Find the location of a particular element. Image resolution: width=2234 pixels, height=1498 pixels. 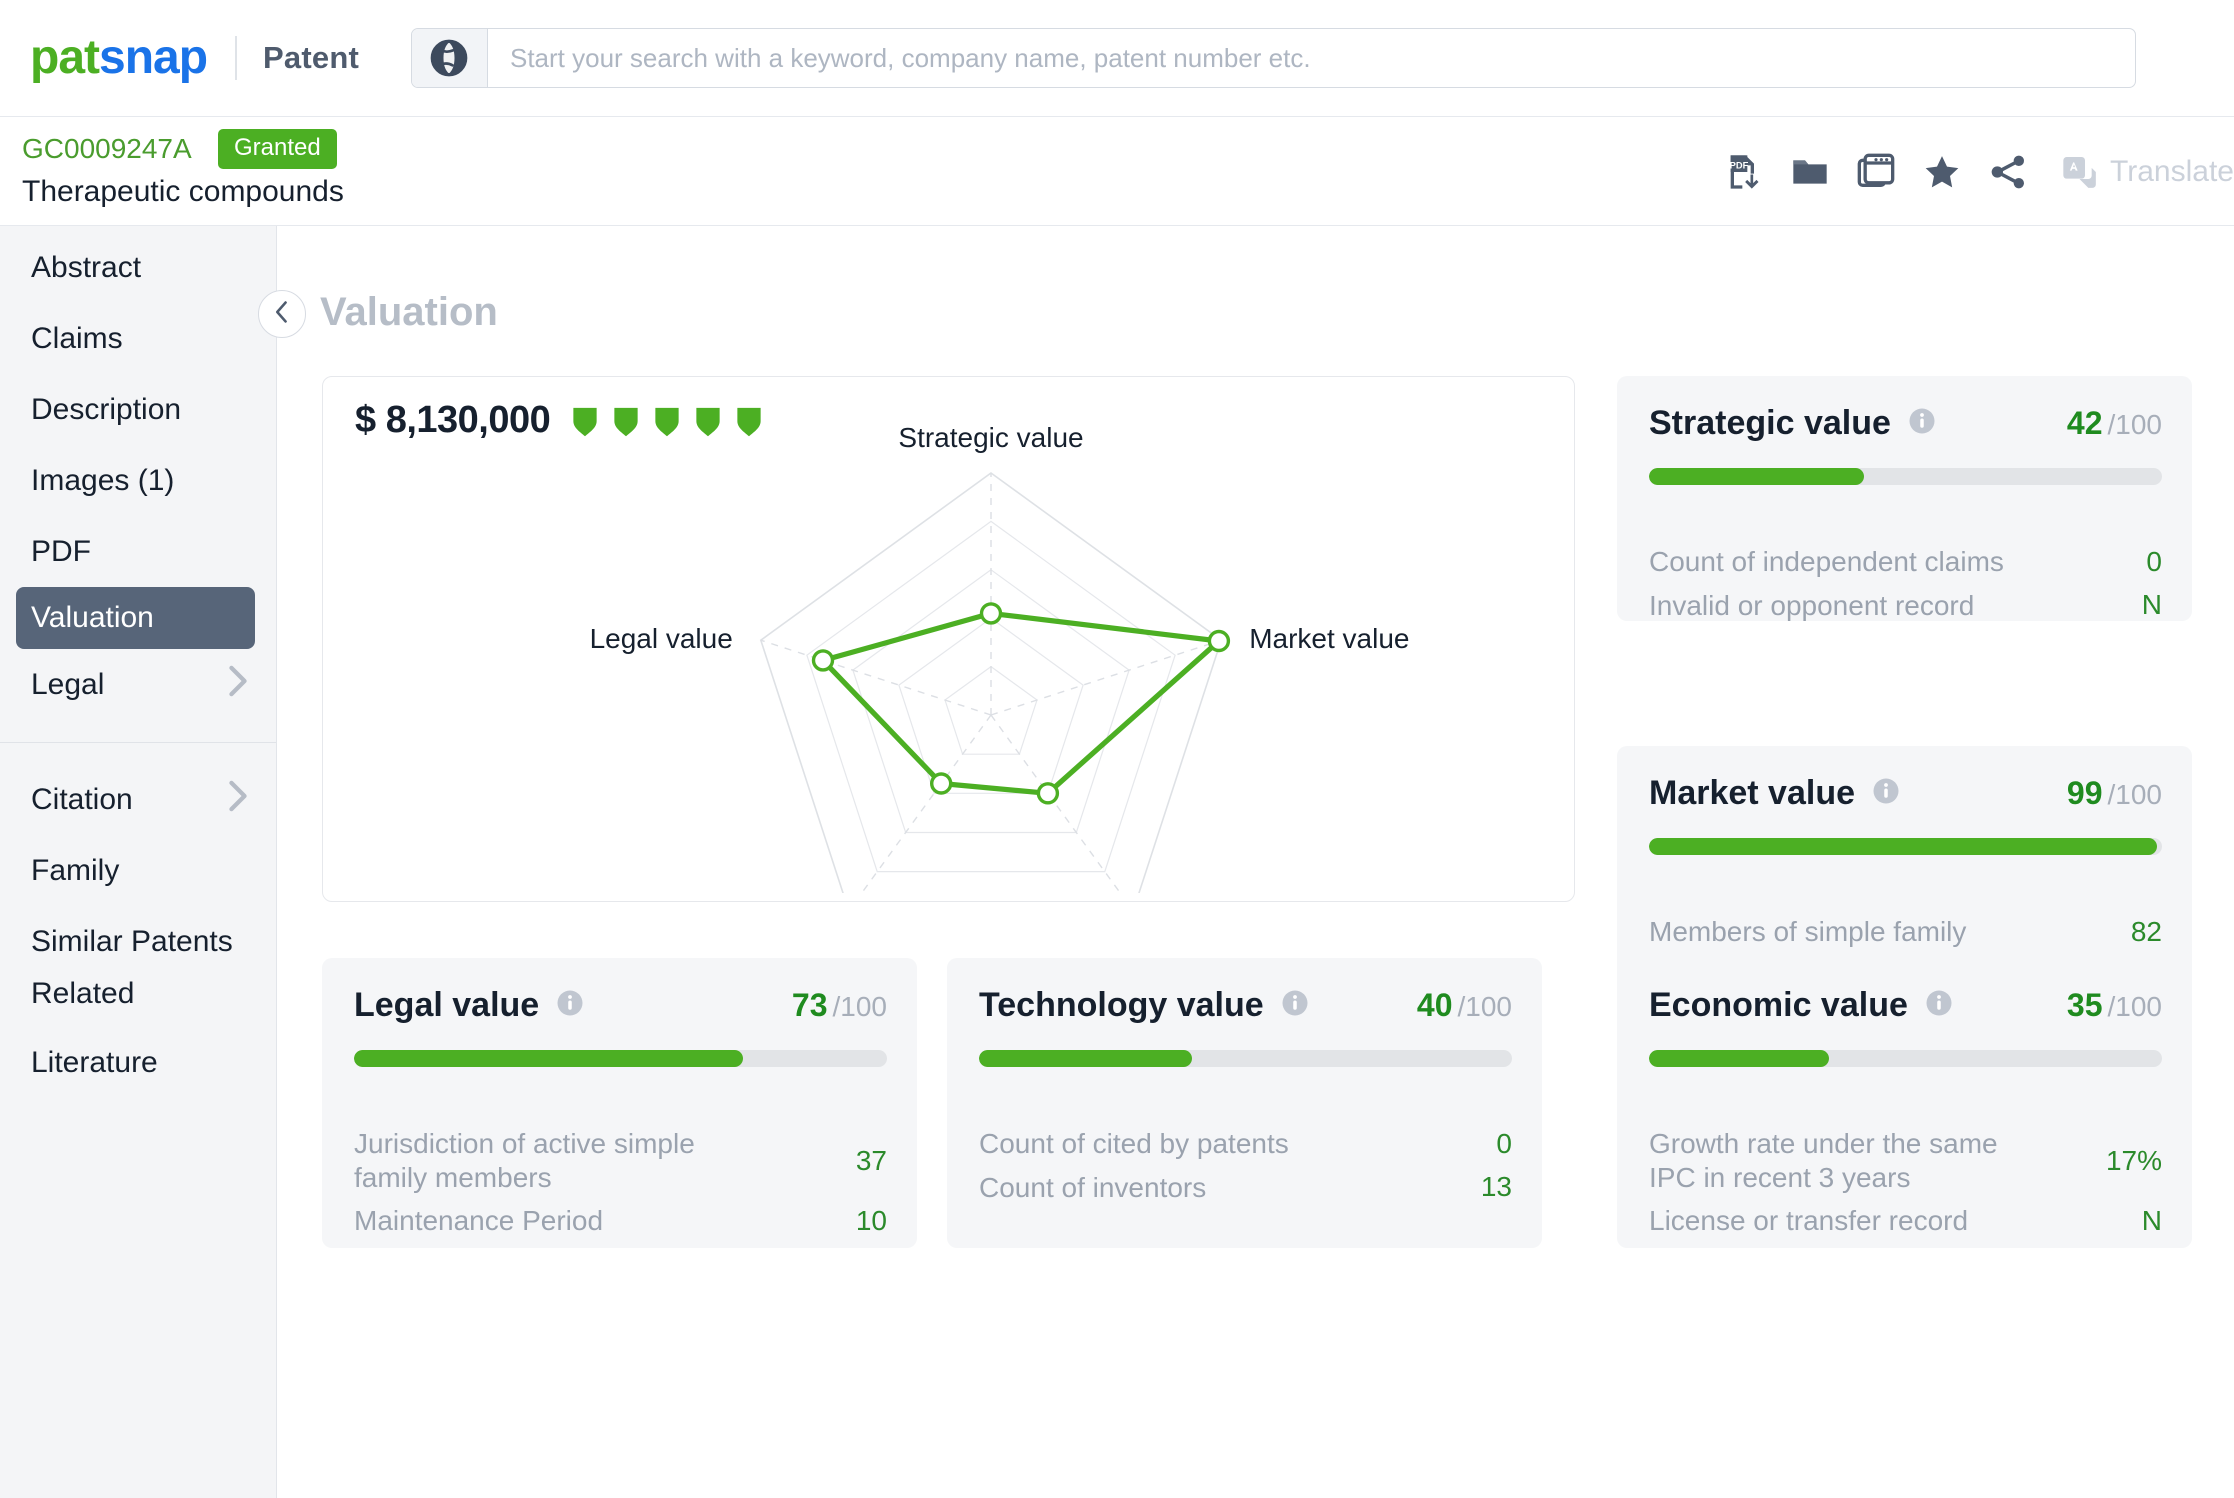

star-icon is located at coordinates (1942, 172).